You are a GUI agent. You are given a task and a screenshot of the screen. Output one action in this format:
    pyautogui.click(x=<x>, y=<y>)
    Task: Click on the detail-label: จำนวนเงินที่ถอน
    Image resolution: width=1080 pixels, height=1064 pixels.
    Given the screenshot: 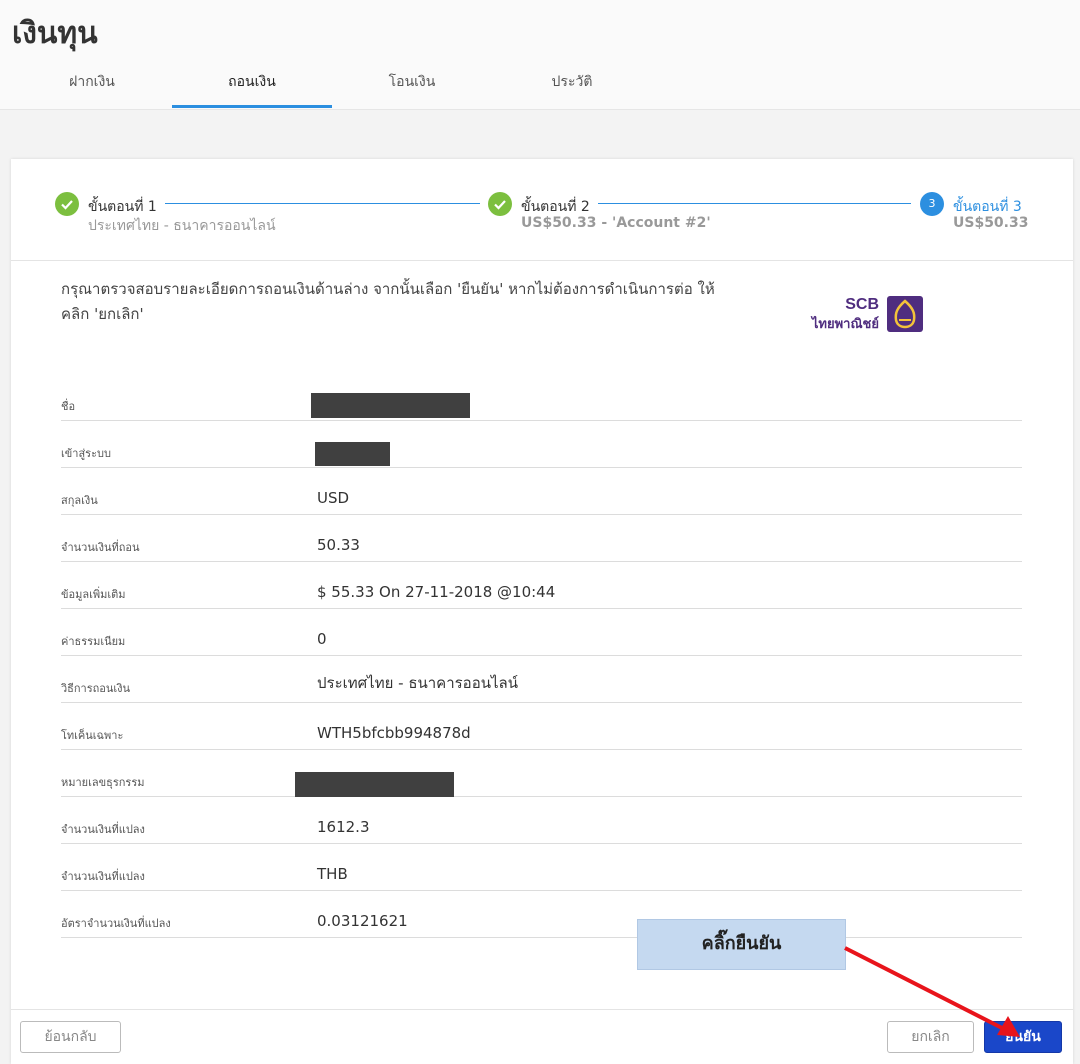 What is the action you would take?
    pyautogui.click(x=100, y=547)
    